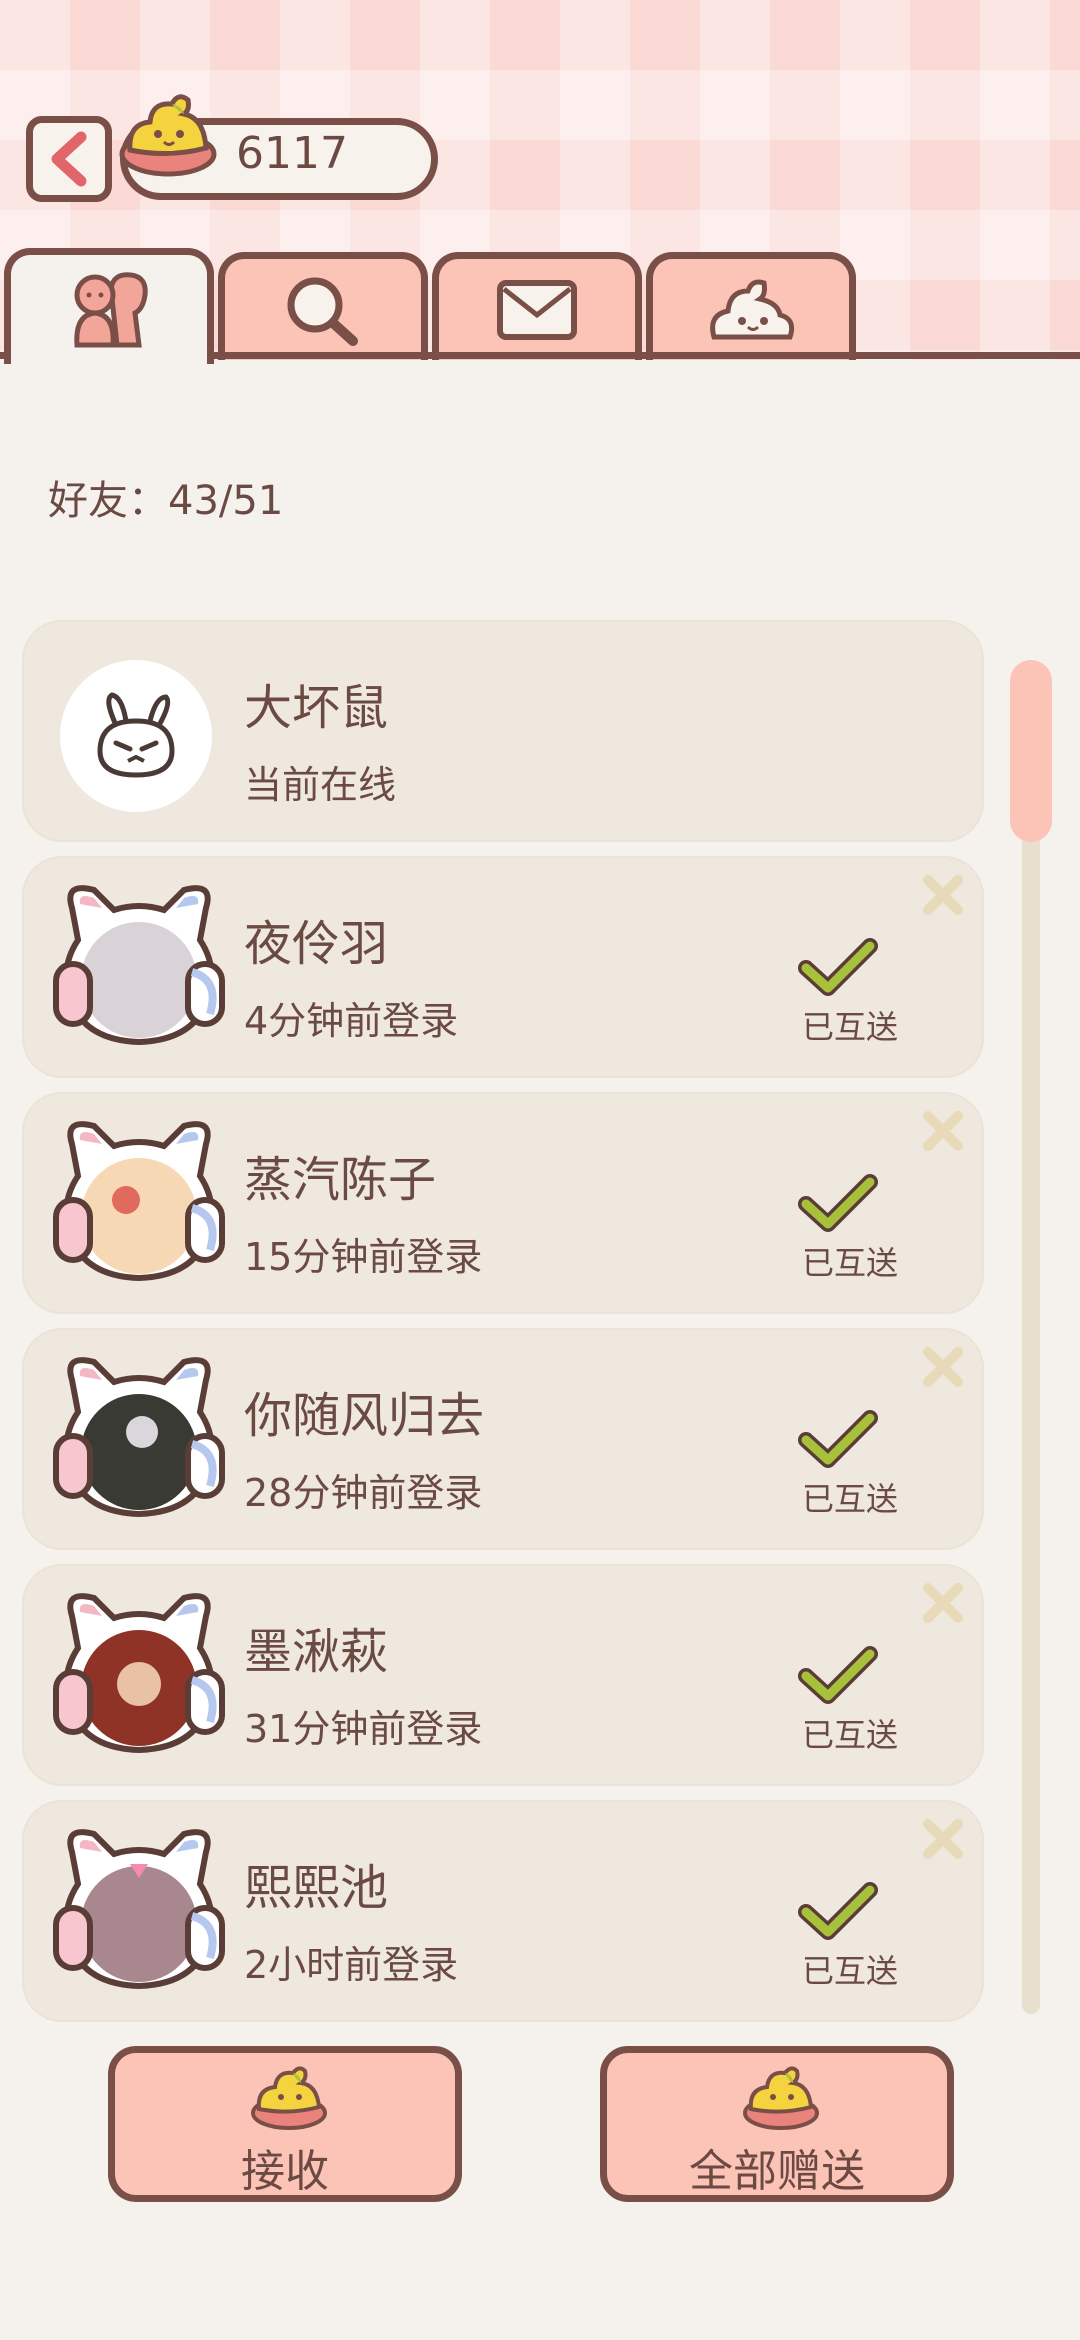 The image size is (1080, 2340). I want to click on friend-last-login: 15分钟前登录, so click(363, 1257).